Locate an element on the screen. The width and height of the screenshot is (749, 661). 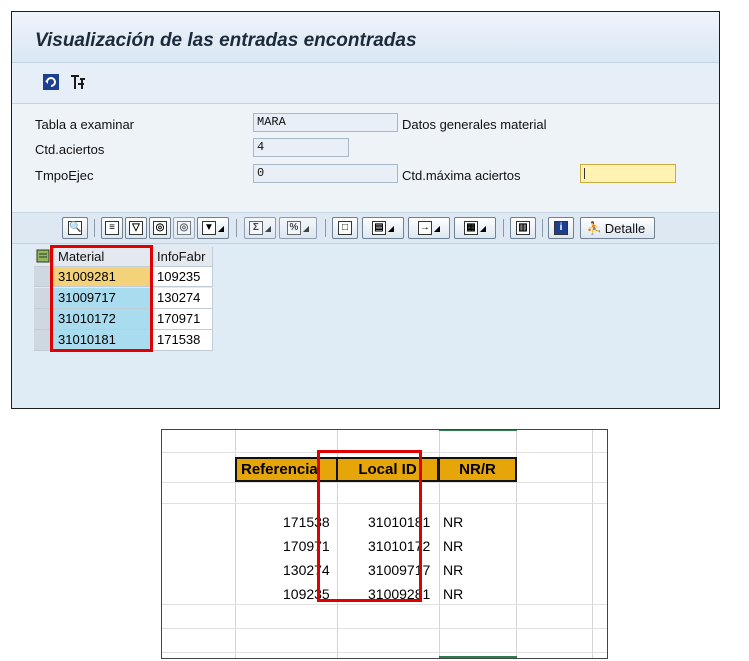
person-icon: ⛹ is located at coordinates (594, 228).